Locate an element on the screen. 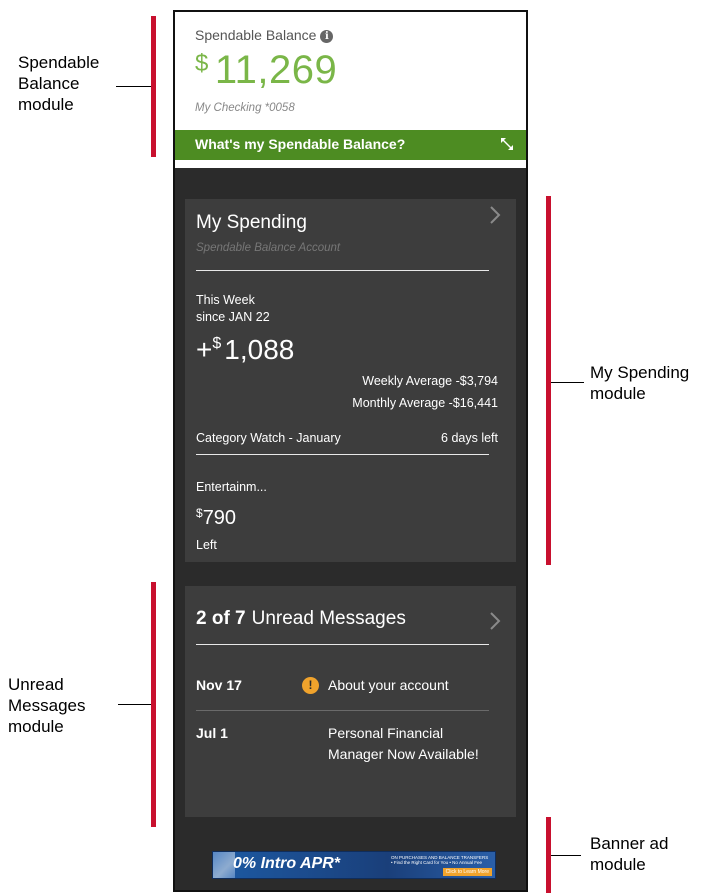  banner-cta-button: Click to Learn More is located at coordinates (467, 872).